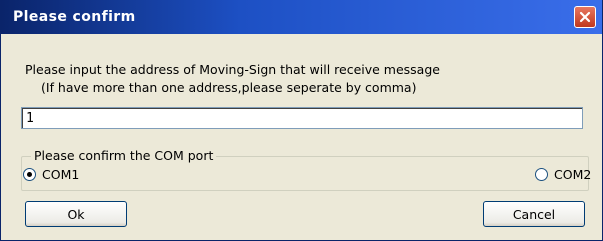 Image resolution: width=603 pixels, height=241 pixels. I want to click on com1-radio-label: COM1, so click(61, 174).